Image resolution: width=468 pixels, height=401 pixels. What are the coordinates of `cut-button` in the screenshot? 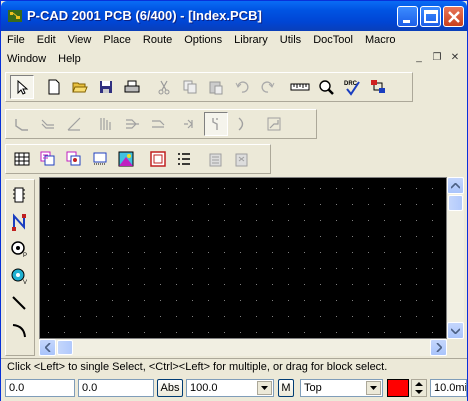 It's located at (164, 87).